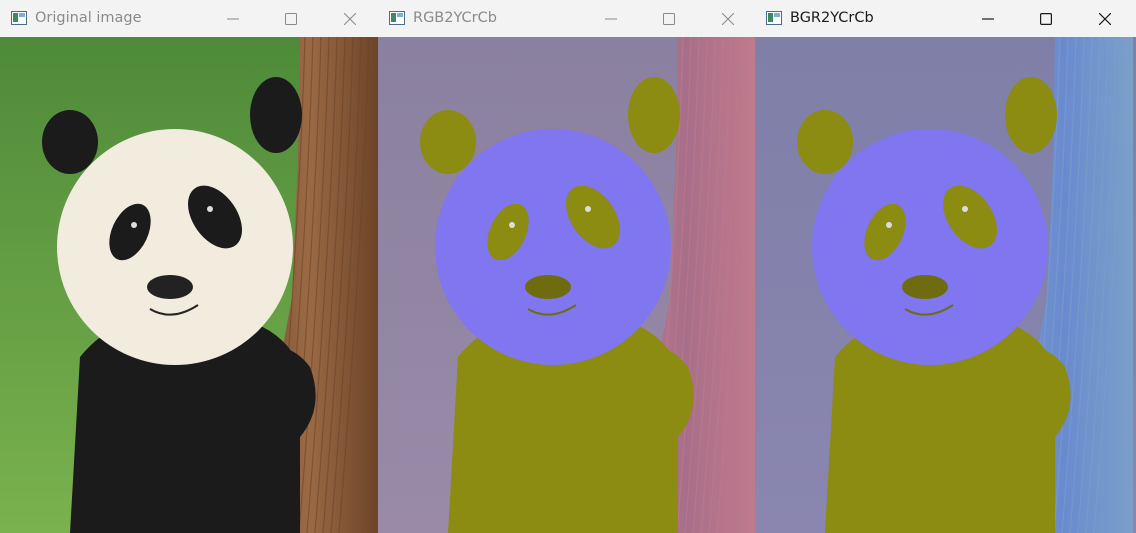 The width and height of the screenshot is (1136, 533). Describe the element at coordinates (832, 18) in the screenshot. I see `window-title: BGR2YCrCb` at that location.